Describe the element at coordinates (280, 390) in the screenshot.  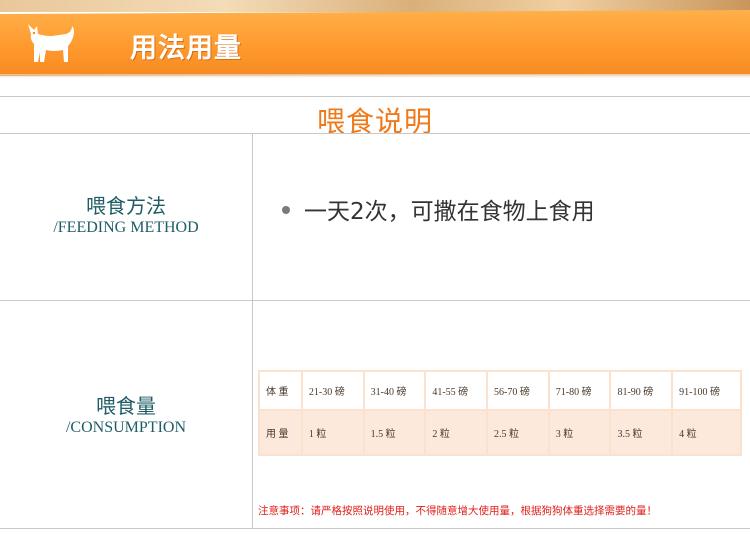
I see `table-cell: 体 重` at that location.